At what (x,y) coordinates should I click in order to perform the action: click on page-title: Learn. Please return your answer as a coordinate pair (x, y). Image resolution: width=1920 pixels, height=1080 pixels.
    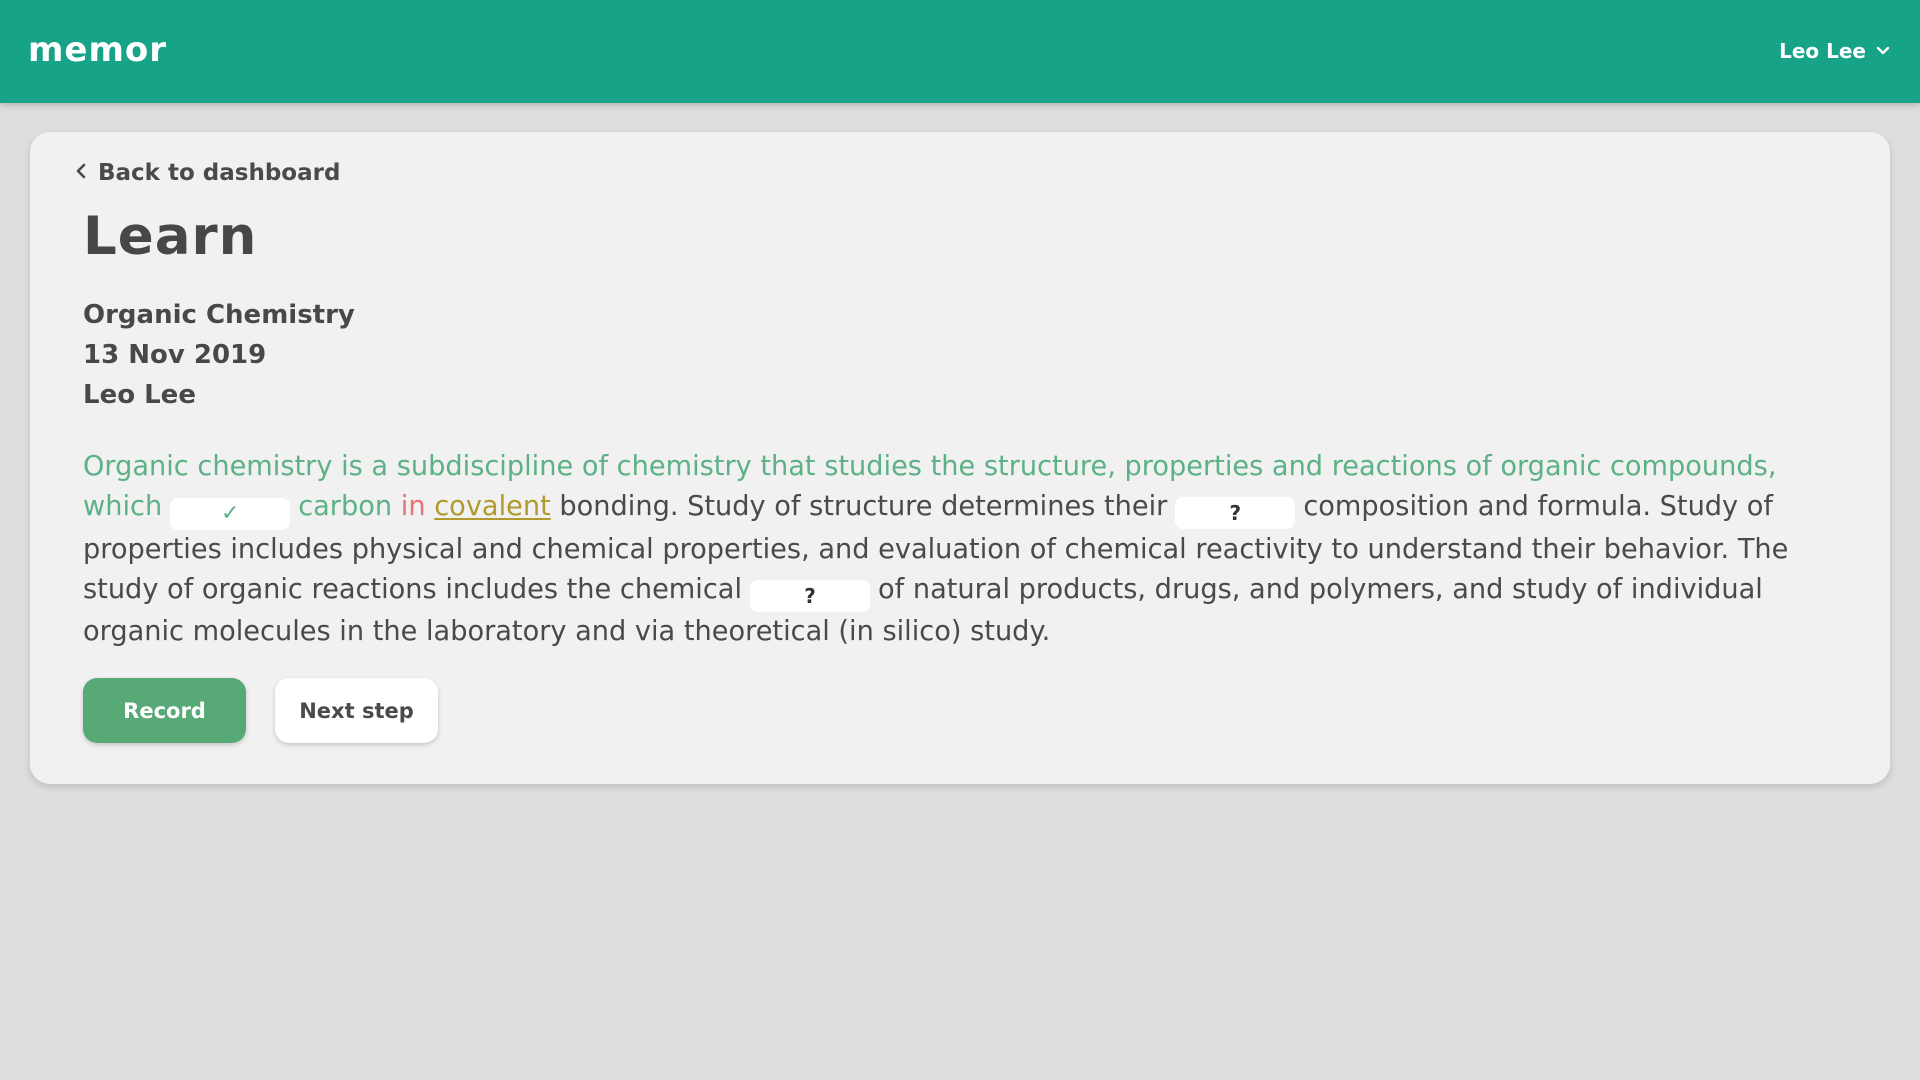
    Looking at the image, I should click on (170, 236).